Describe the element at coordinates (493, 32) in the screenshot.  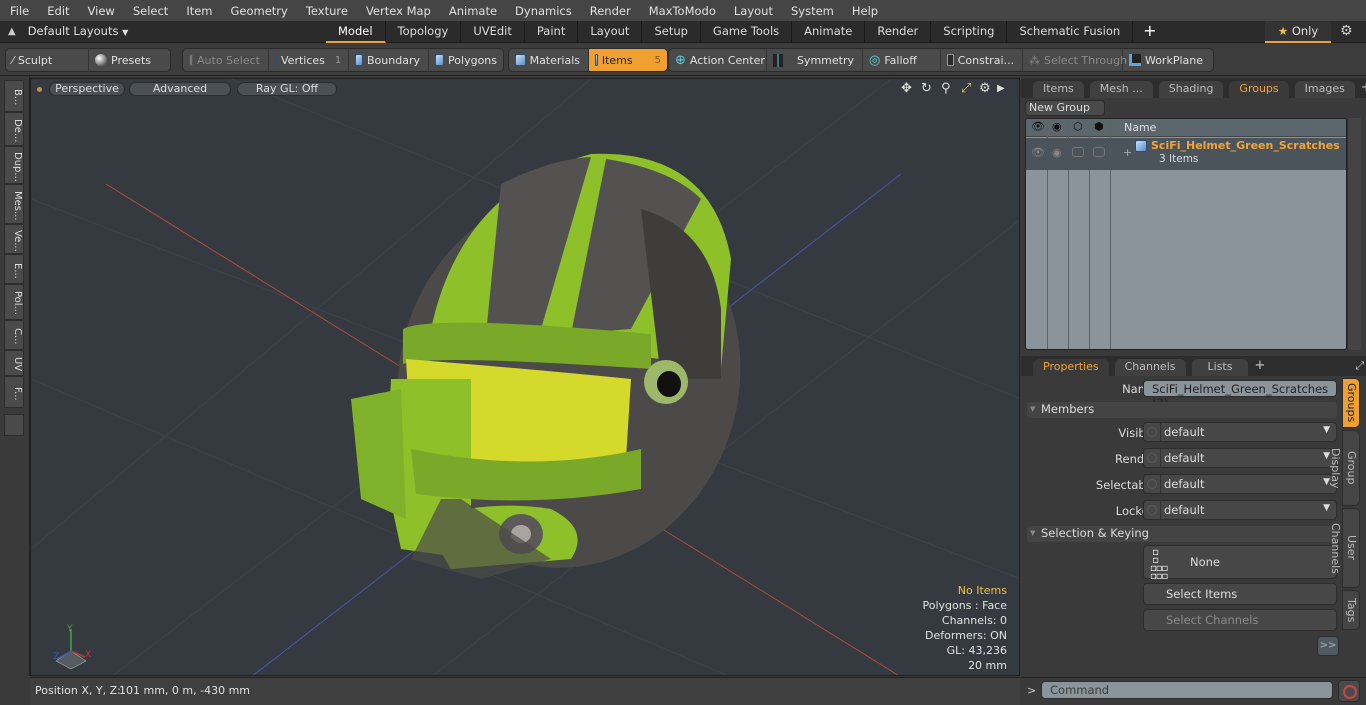
I see `tab-uvedit: UVEdit` at that location.